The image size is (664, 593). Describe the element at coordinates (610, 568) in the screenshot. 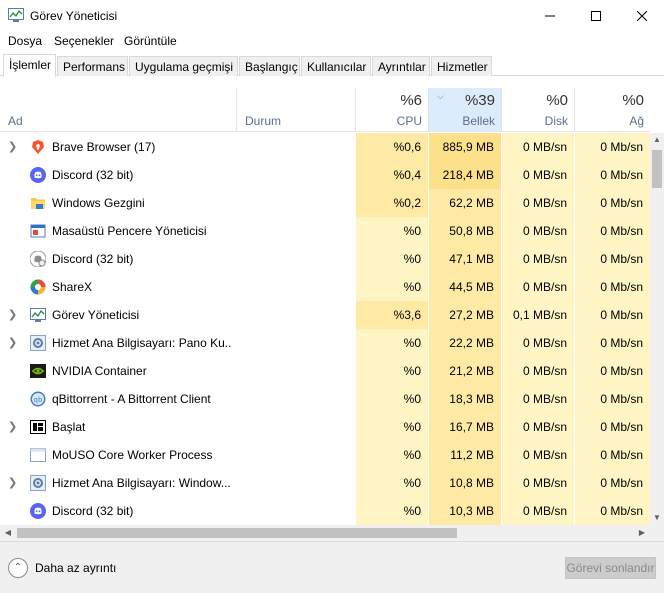

I see `end-task-button: Görevi sonlandır` at that location.